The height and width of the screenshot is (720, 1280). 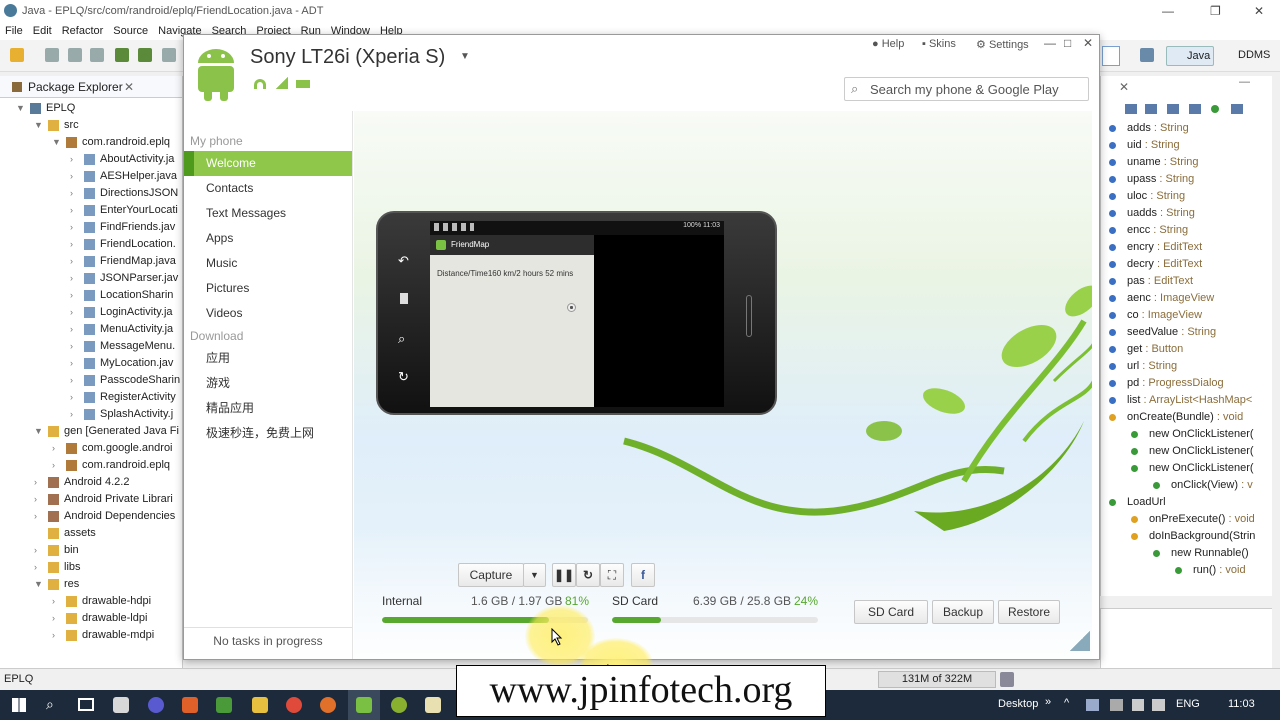 What do you see at coordinates (91, 176) in the screenshot?
I see `tree-item: › AESHelper.java` at bounding box center [91, 176].